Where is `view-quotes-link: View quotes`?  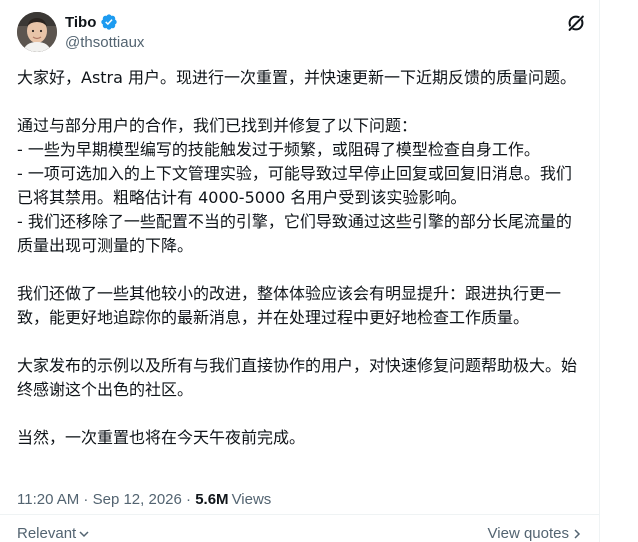
view-quotes-link: View quotes is located at coordinates (535, 533).